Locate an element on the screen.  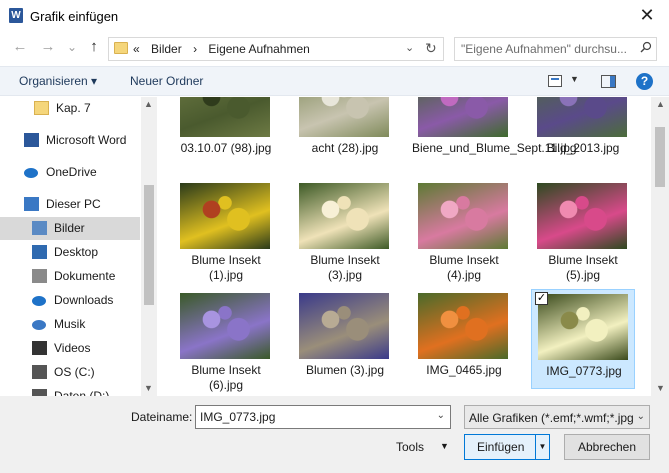
pictures-icon is located at coordinates (39, 228).